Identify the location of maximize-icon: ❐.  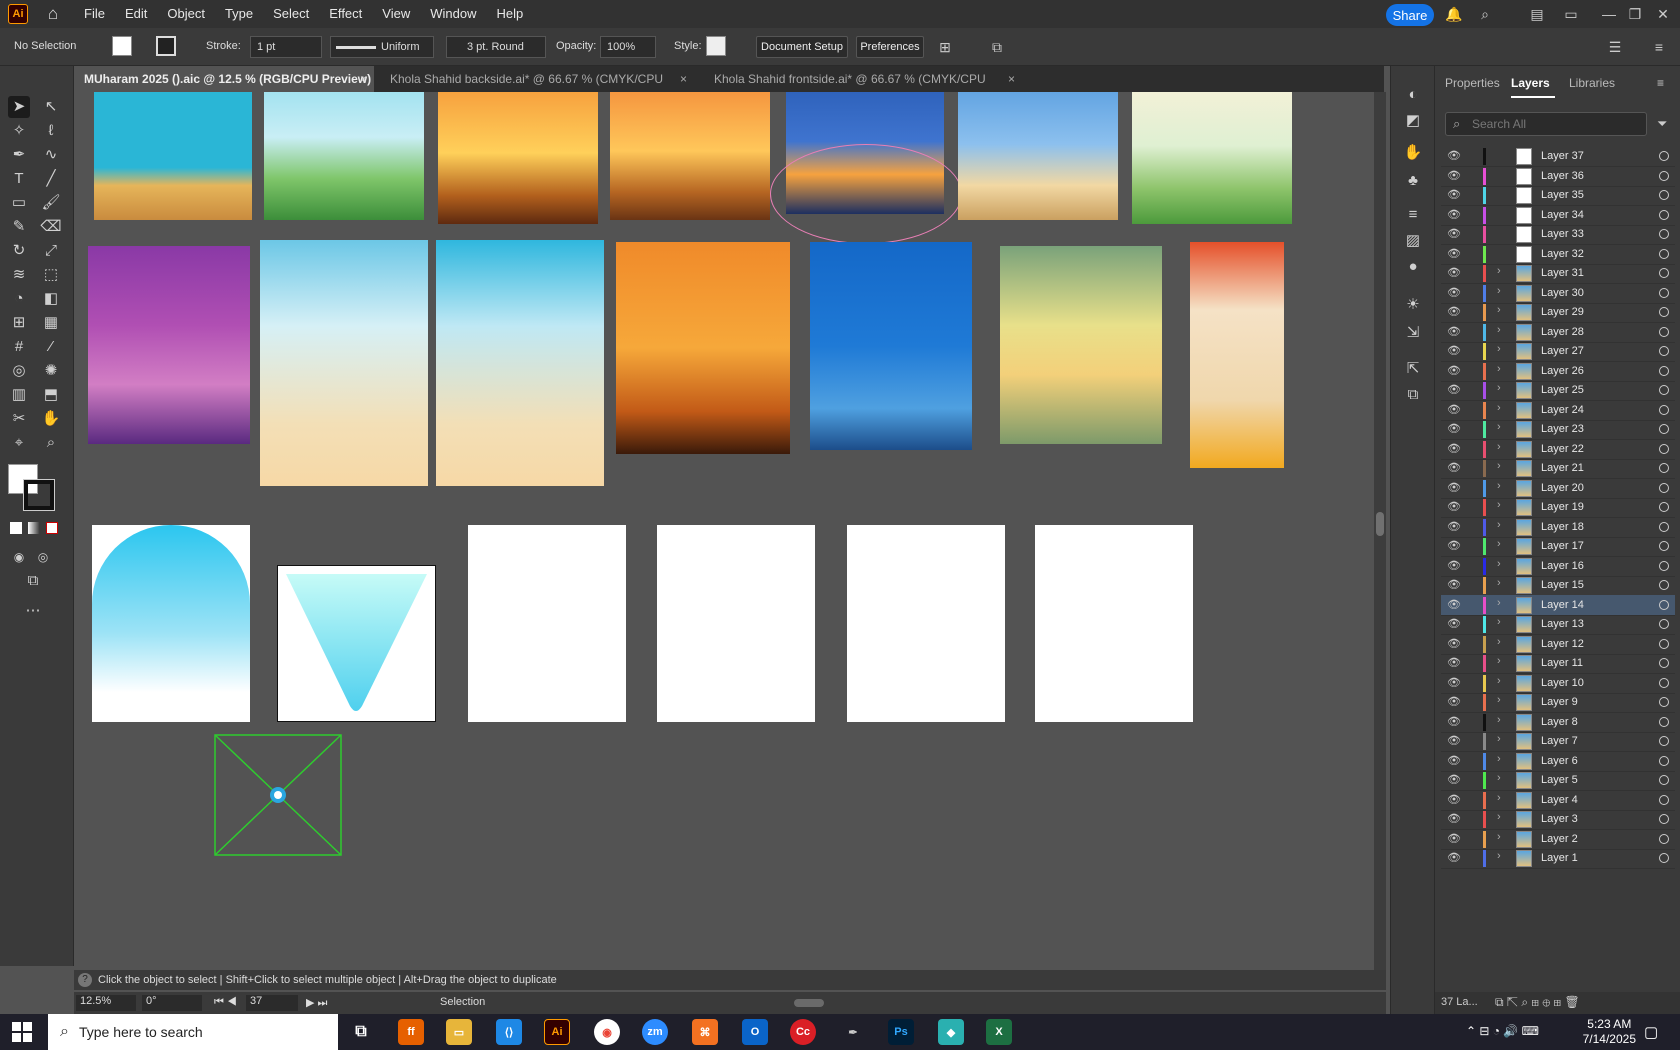
(1635, 14).